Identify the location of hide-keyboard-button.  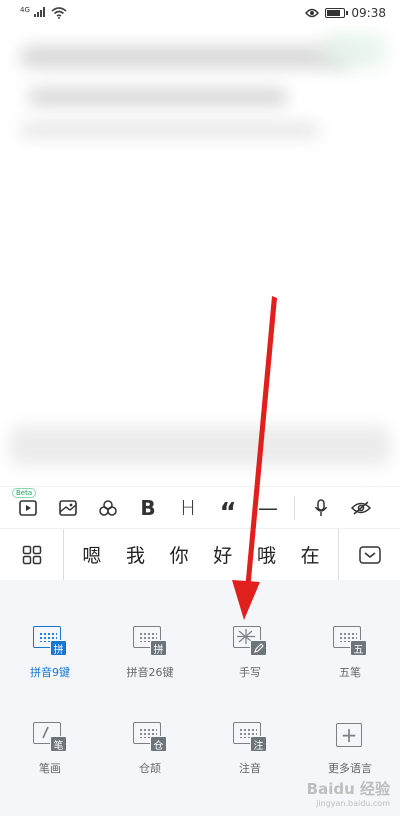
(361, 508).